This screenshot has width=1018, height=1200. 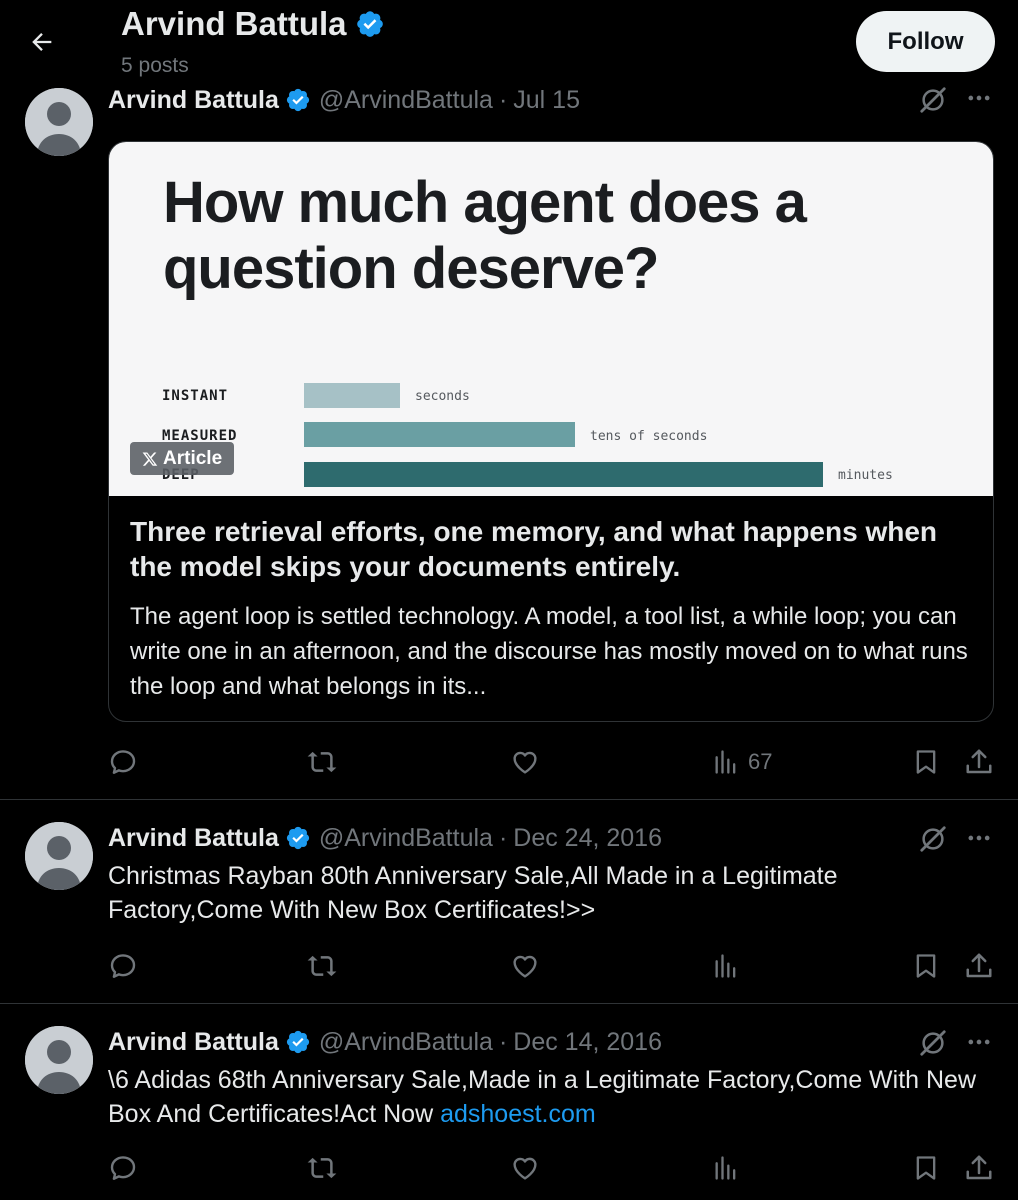 What do you see at coordinates (155, 65) in the screenshot?
I see `posts-count: 5 posts` at bounding box center [155, 65].